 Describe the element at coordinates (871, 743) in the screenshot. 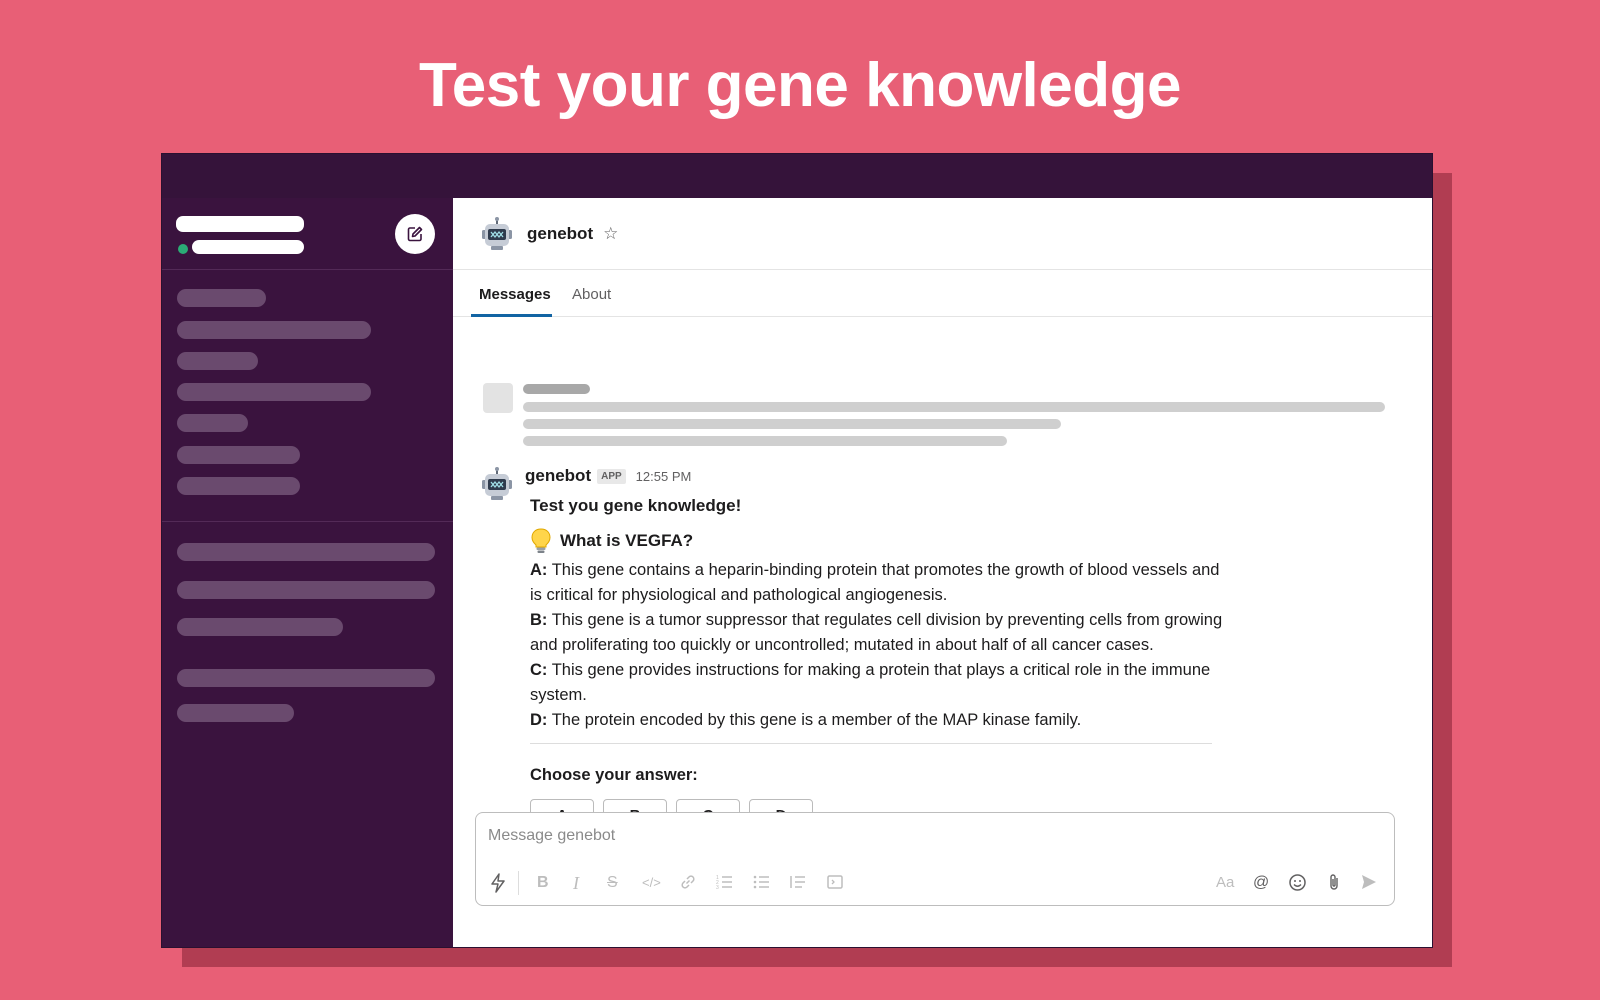

I see `block-divider` at that location.